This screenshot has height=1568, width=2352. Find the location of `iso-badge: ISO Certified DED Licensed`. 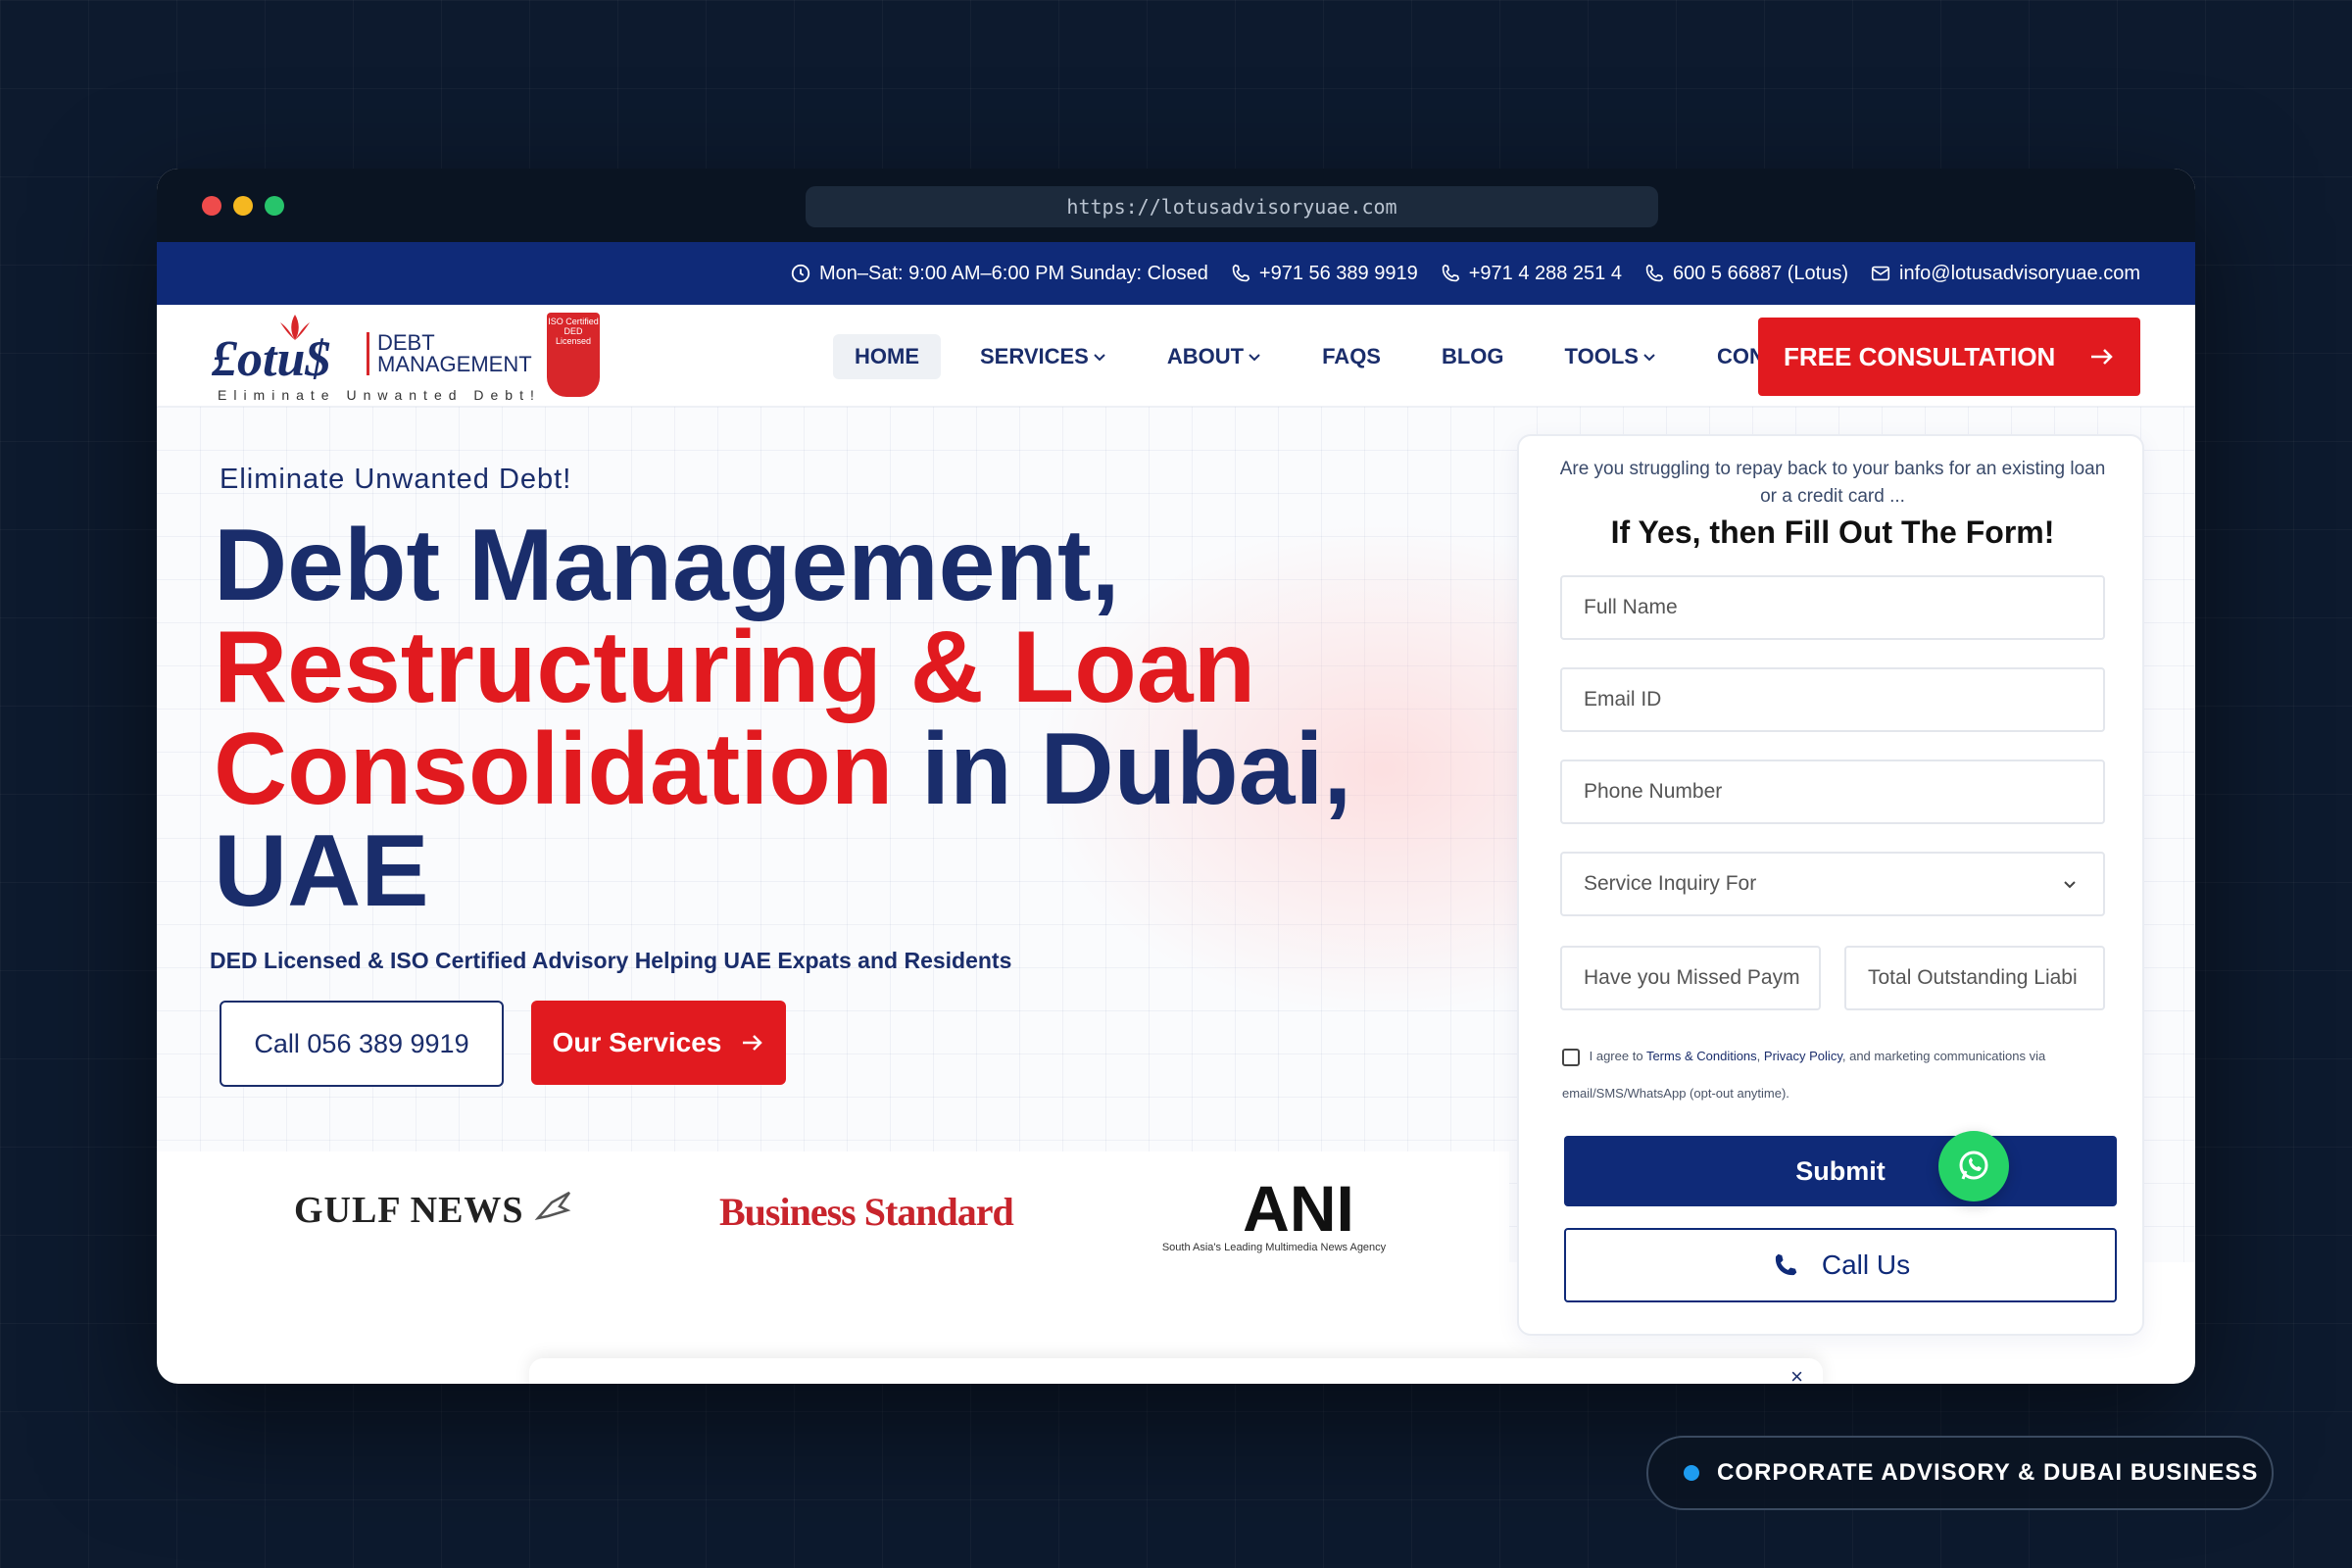

iso-badge: ISO Certified DED Licensed is located at coordinates (573, 355).